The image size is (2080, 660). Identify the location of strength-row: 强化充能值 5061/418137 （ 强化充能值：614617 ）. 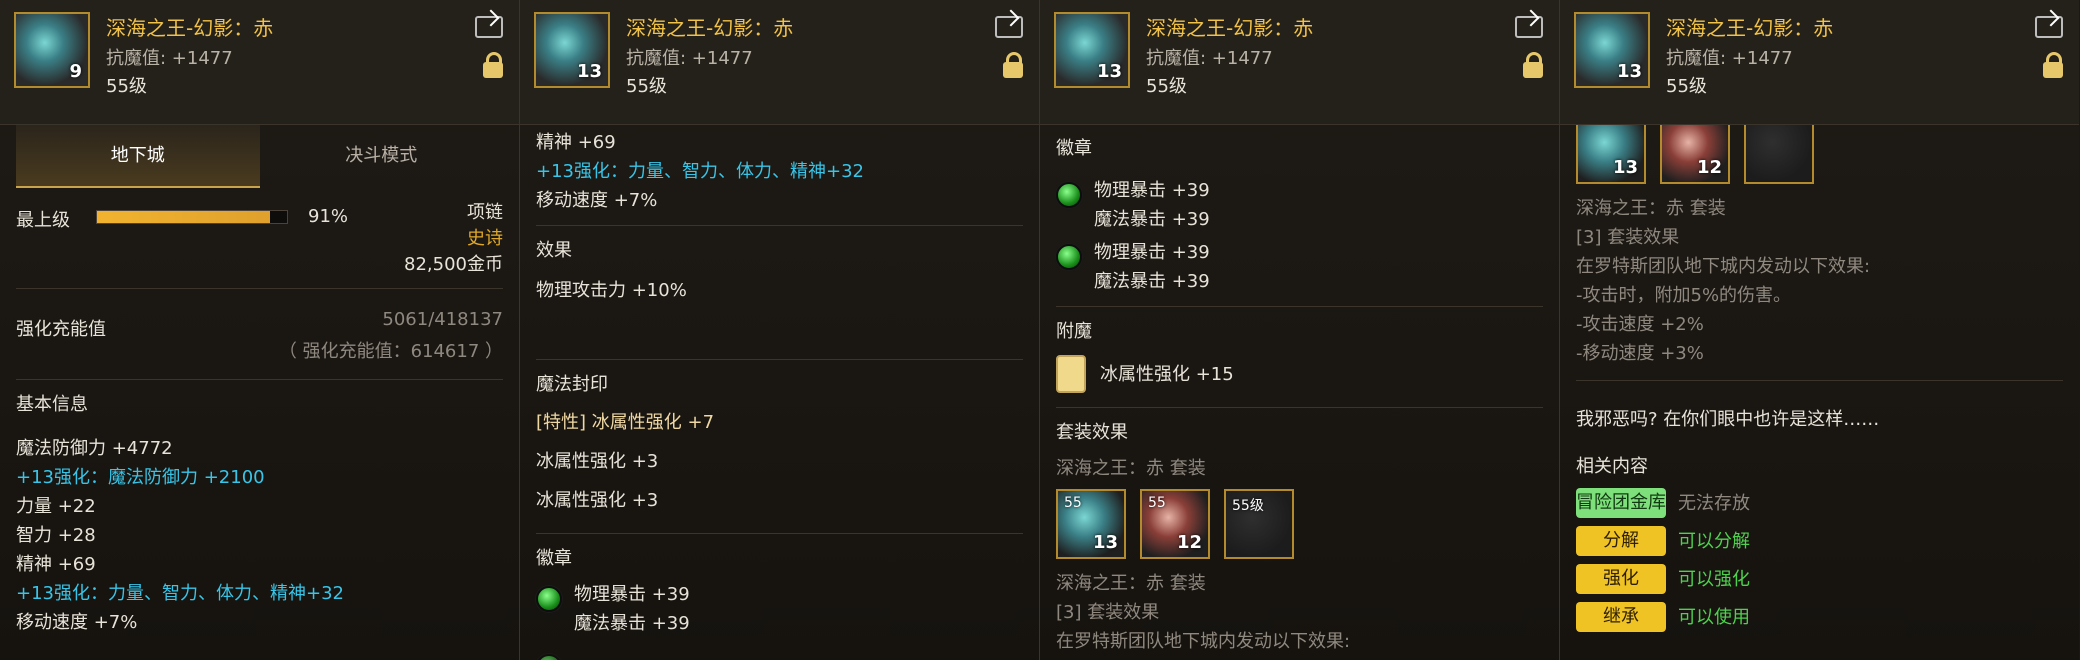
(259, 334).